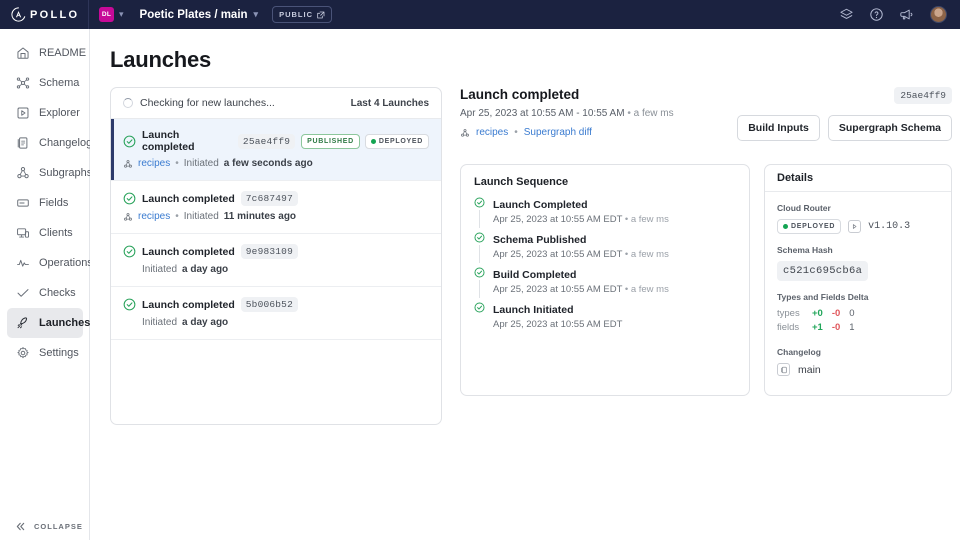 This screenshot has height=540, width=960. Describe the element at coordinates (836, 313) in the screenshot. I see `delta-removed: -0` at that location.